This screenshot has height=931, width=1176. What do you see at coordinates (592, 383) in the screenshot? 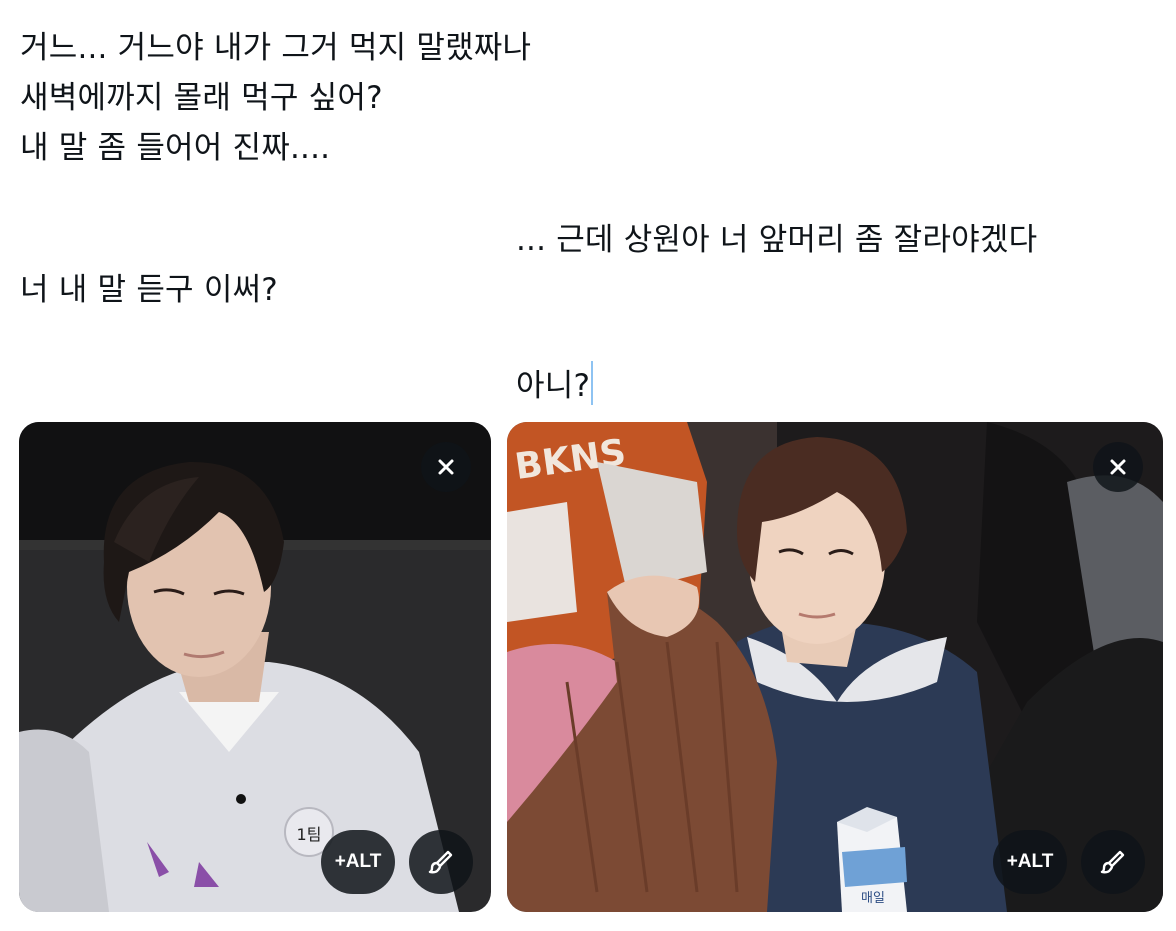
I see `text-caret` at bounding box center [592, 383].